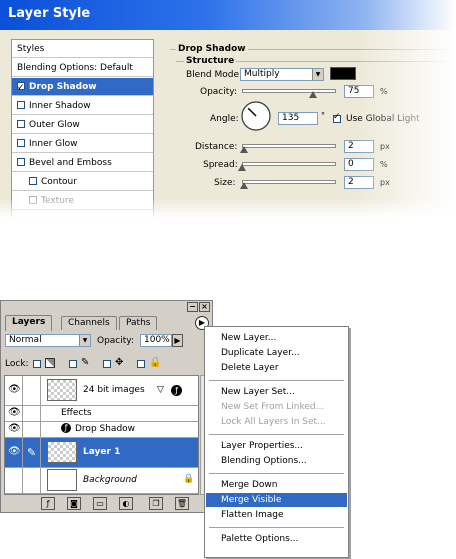  What do you see at coordinates (82, 68) in the screenshot?
I see `style-item-blending-options-default: Blending Options: Default` at bounding box center [82, 68].